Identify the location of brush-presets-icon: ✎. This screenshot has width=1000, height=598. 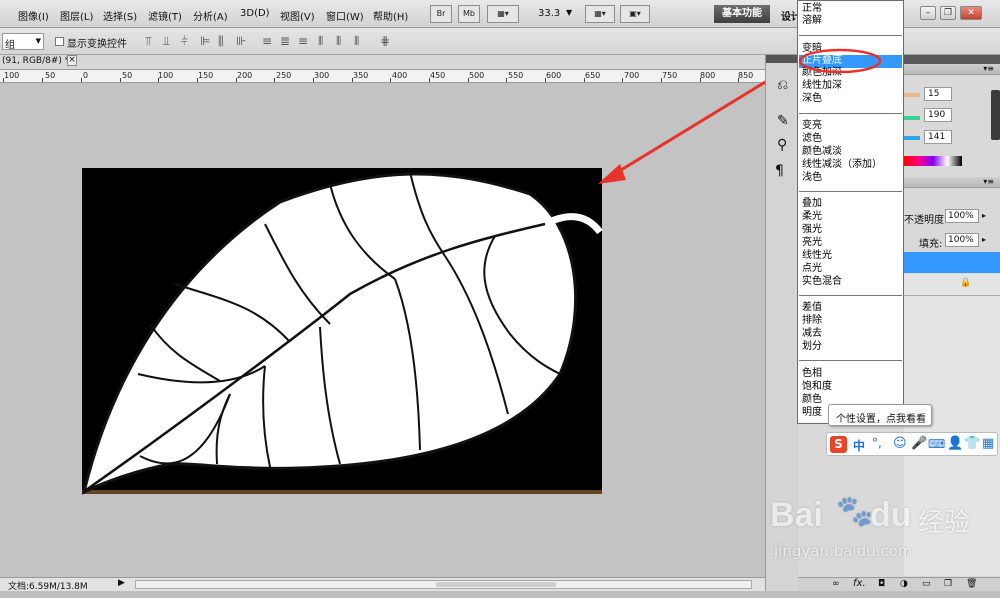
(783, 121).